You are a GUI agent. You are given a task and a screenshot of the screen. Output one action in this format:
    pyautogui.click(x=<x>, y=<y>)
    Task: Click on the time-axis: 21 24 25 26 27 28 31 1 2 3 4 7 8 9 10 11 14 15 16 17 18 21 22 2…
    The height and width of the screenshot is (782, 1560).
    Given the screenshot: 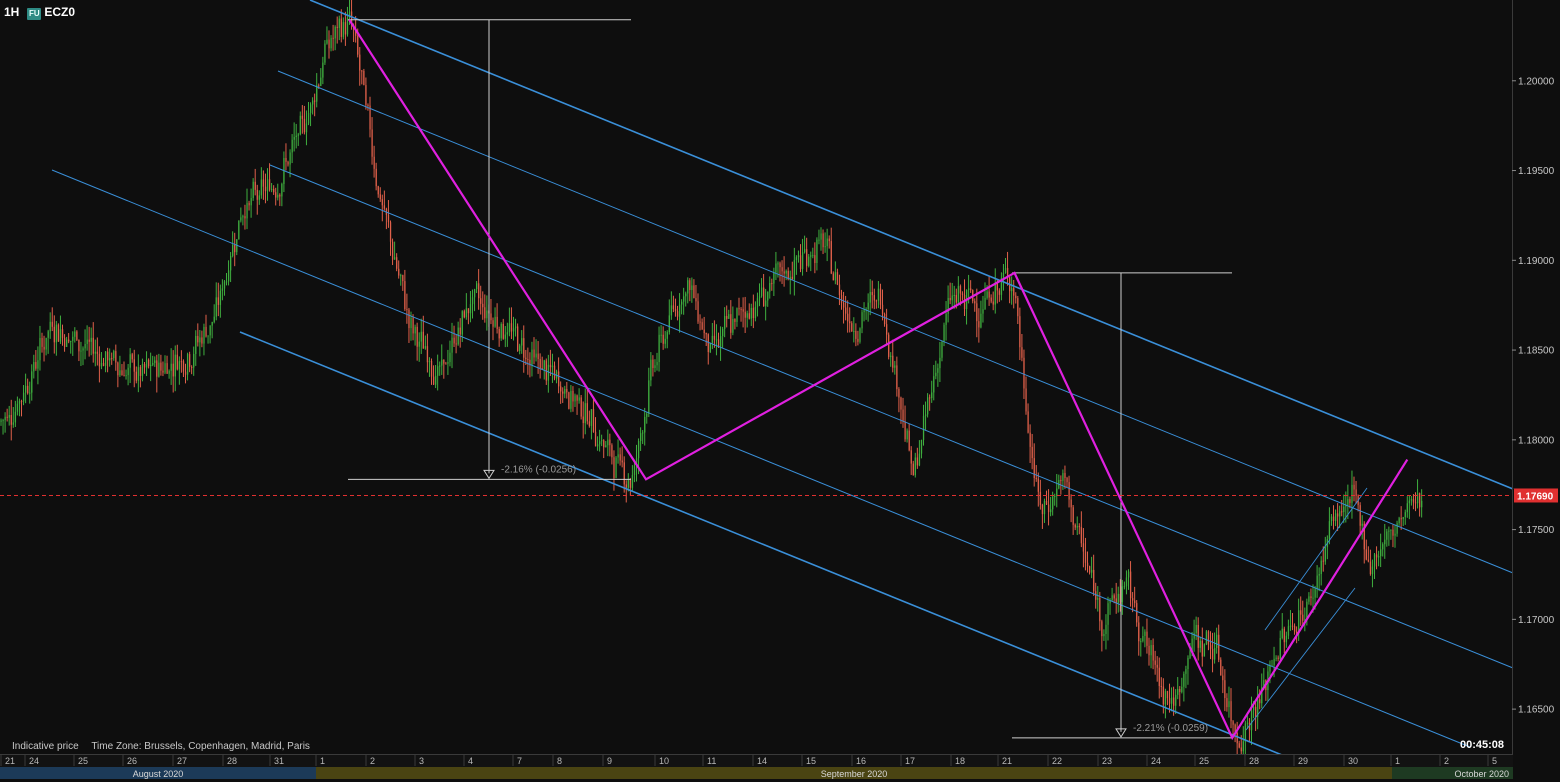 What is the action you would take?
    pyautogui.click(x=756, y=766)
    